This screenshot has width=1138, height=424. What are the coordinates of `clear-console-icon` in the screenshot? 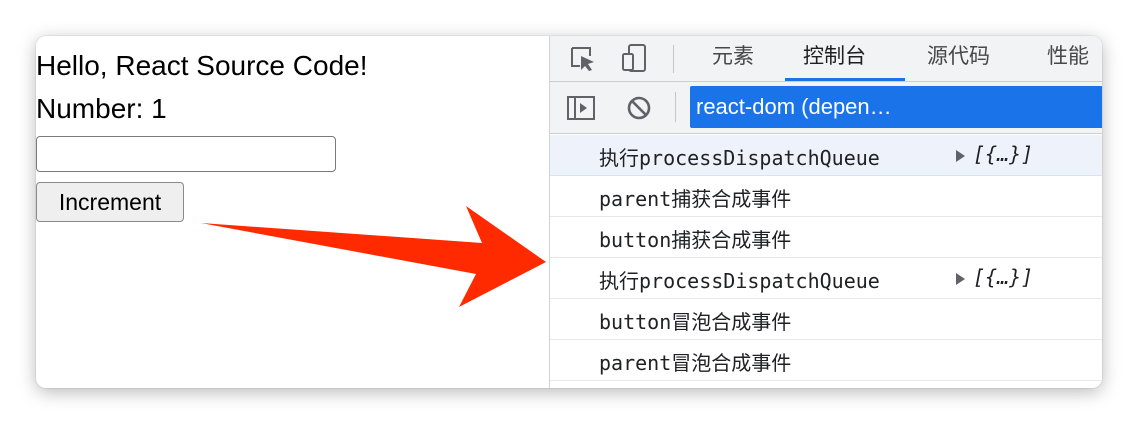 It's located at (639, 110).